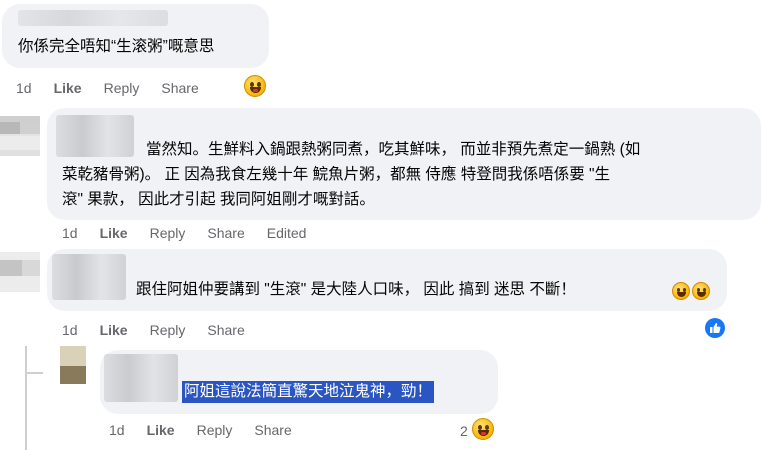  Describe the element at coordinates (308, 392) in the screenshot. I see `comment-text-selected: 阿姐這說法簡直驚天地泣鬼神，勁！` at that location.